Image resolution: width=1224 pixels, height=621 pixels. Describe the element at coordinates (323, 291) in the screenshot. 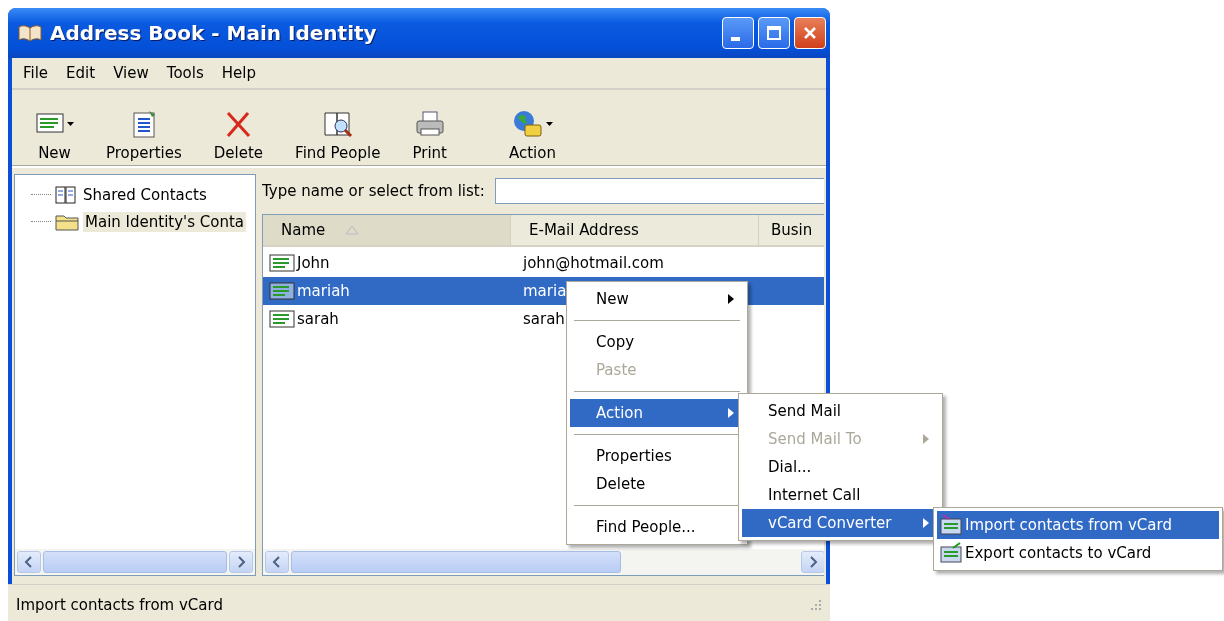

I see `contact-name: mariah` at that location.